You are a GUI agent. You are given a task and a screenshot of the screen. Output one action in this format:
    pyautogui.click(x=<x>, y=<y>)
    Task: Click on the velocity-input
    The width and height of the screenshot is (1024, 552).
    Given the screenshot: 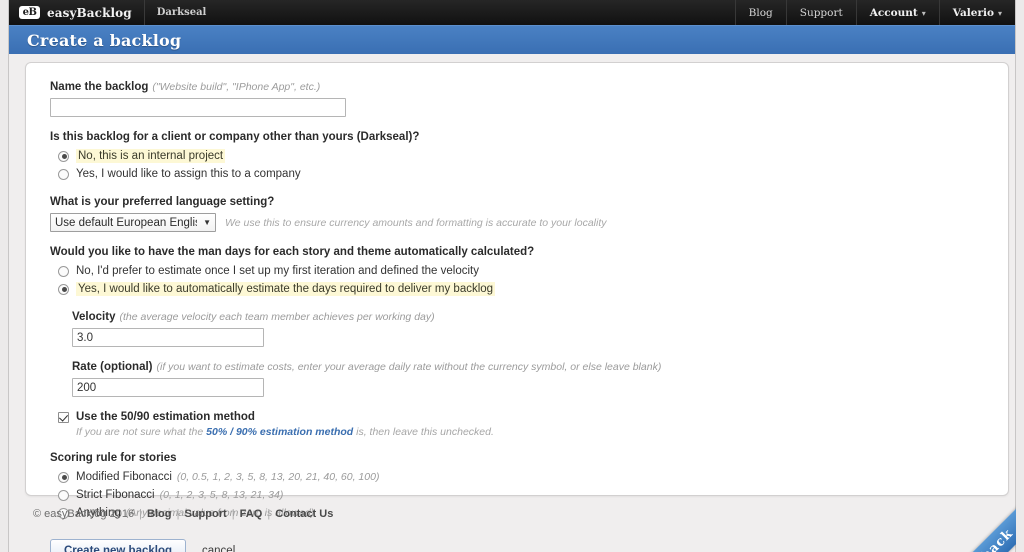 What is the action you would take?
    pyautogui.click(x=168, y=337)
    